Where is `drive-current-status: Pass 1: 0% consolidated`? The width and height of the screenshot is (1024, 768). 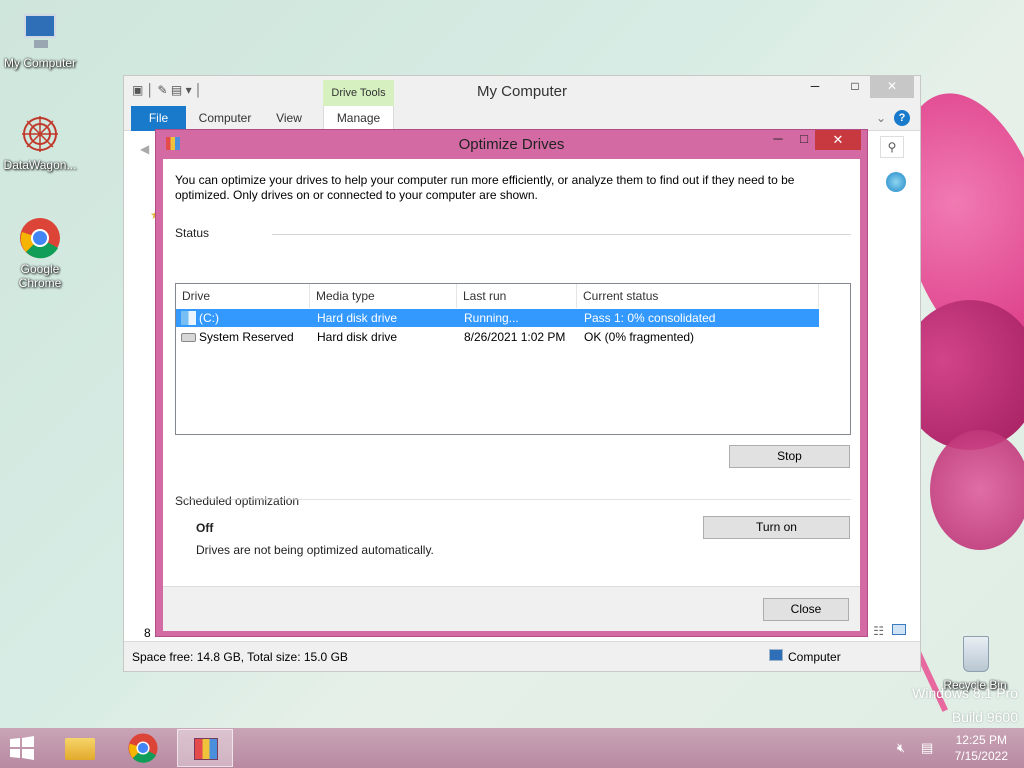 drive-current-status: Pass 1: 0% consolidated is located at coordinates (650, 318).